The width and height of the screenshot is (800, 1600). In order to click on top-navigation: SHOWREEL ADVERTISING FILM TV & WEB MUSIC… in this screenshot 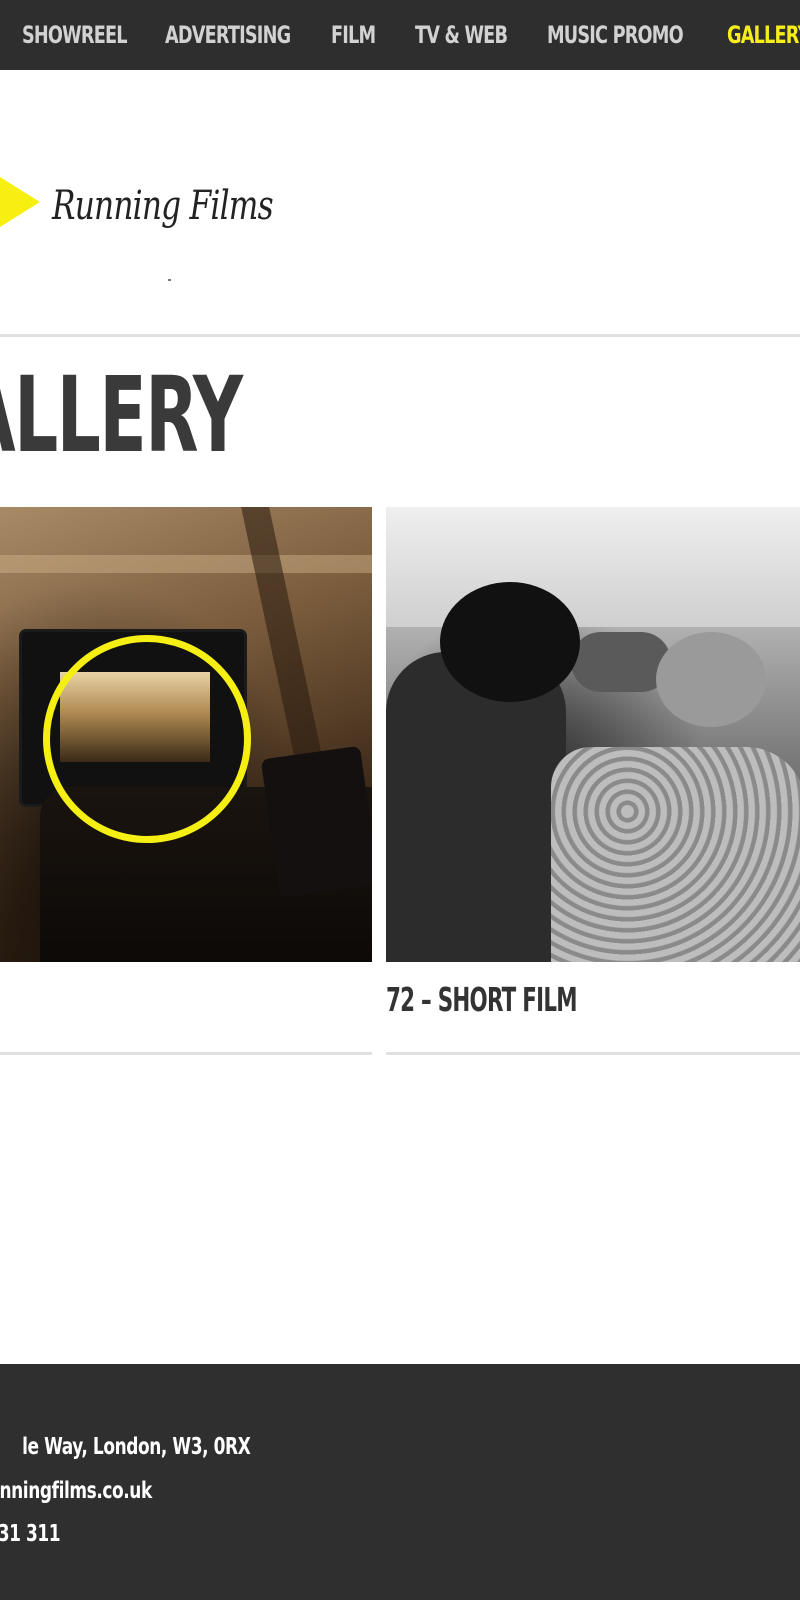, I will do `click(400, 35)`.